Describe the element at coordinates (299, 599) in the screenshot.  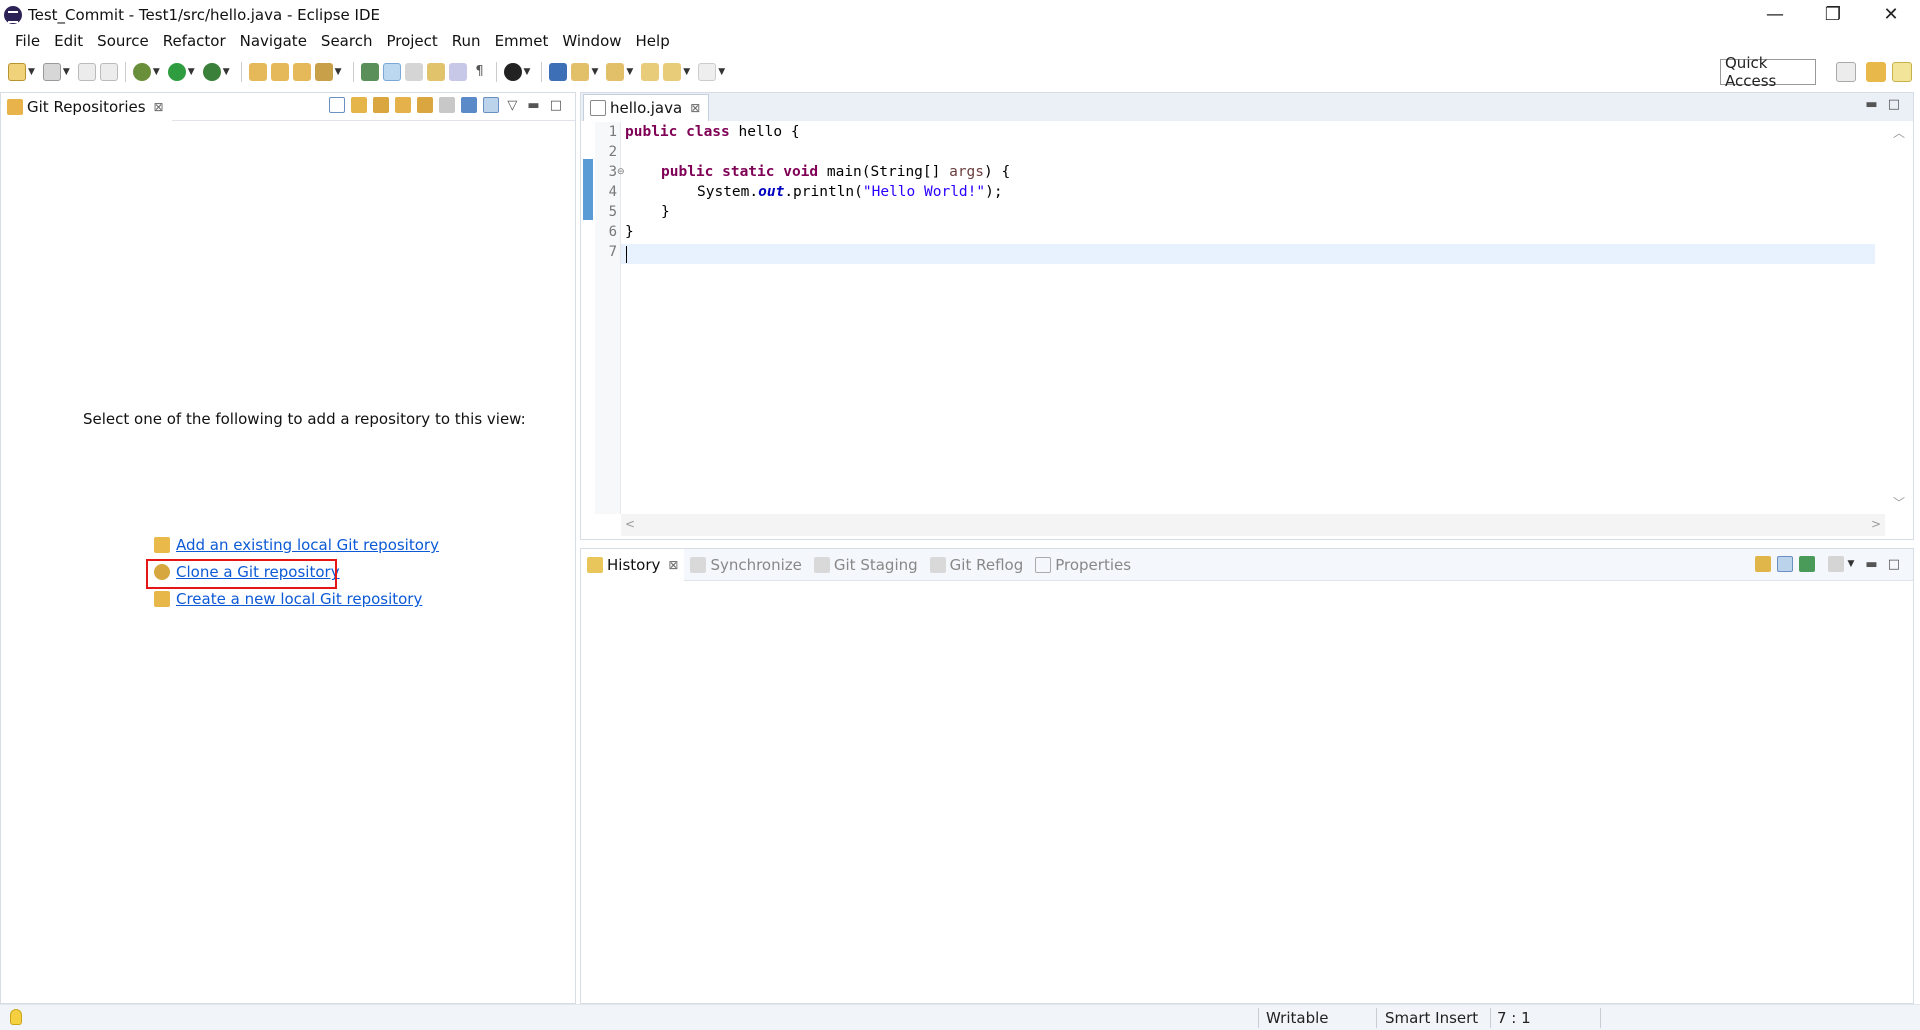
I see `create-repo-link: Create a new local Git repository` at that location.